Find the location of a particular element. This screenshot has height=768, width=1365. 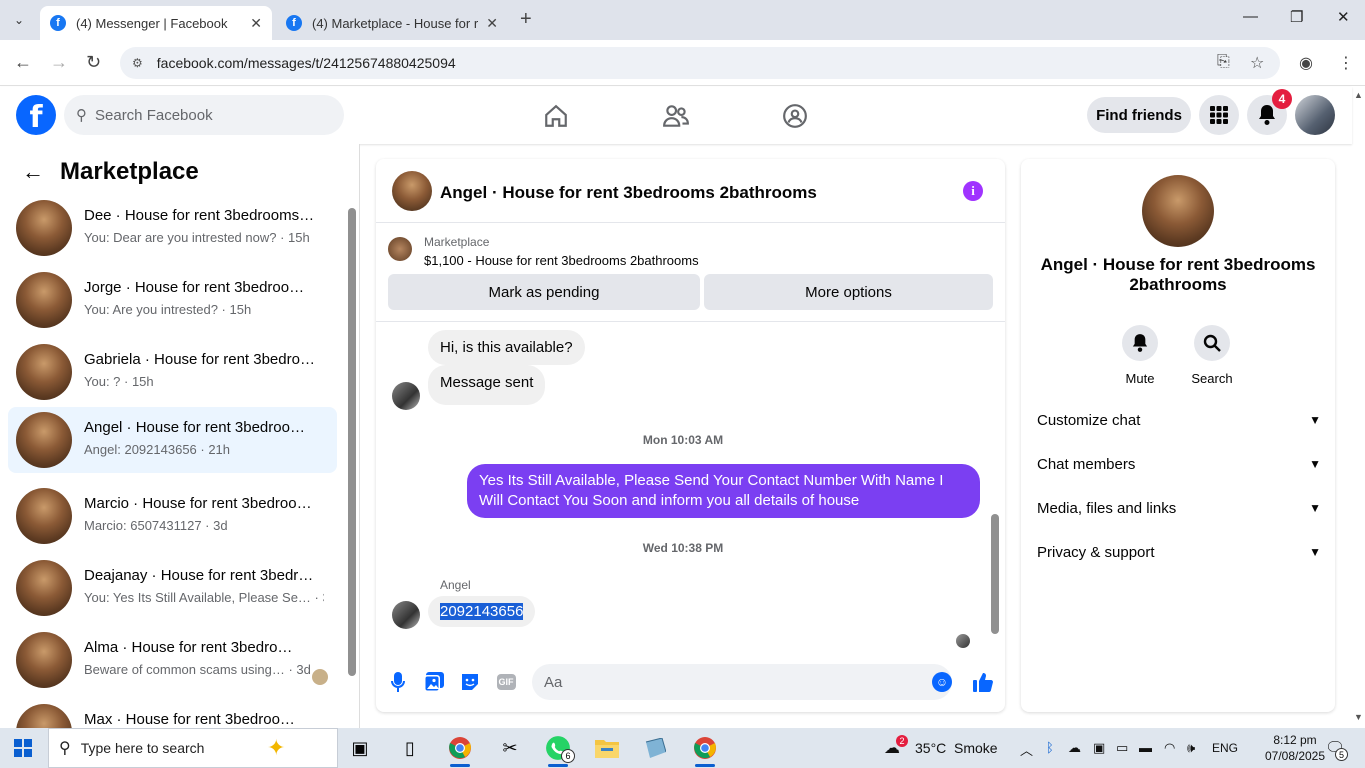

chat-members-row: Chat members ▼ is located at coordinates (1179, 464).